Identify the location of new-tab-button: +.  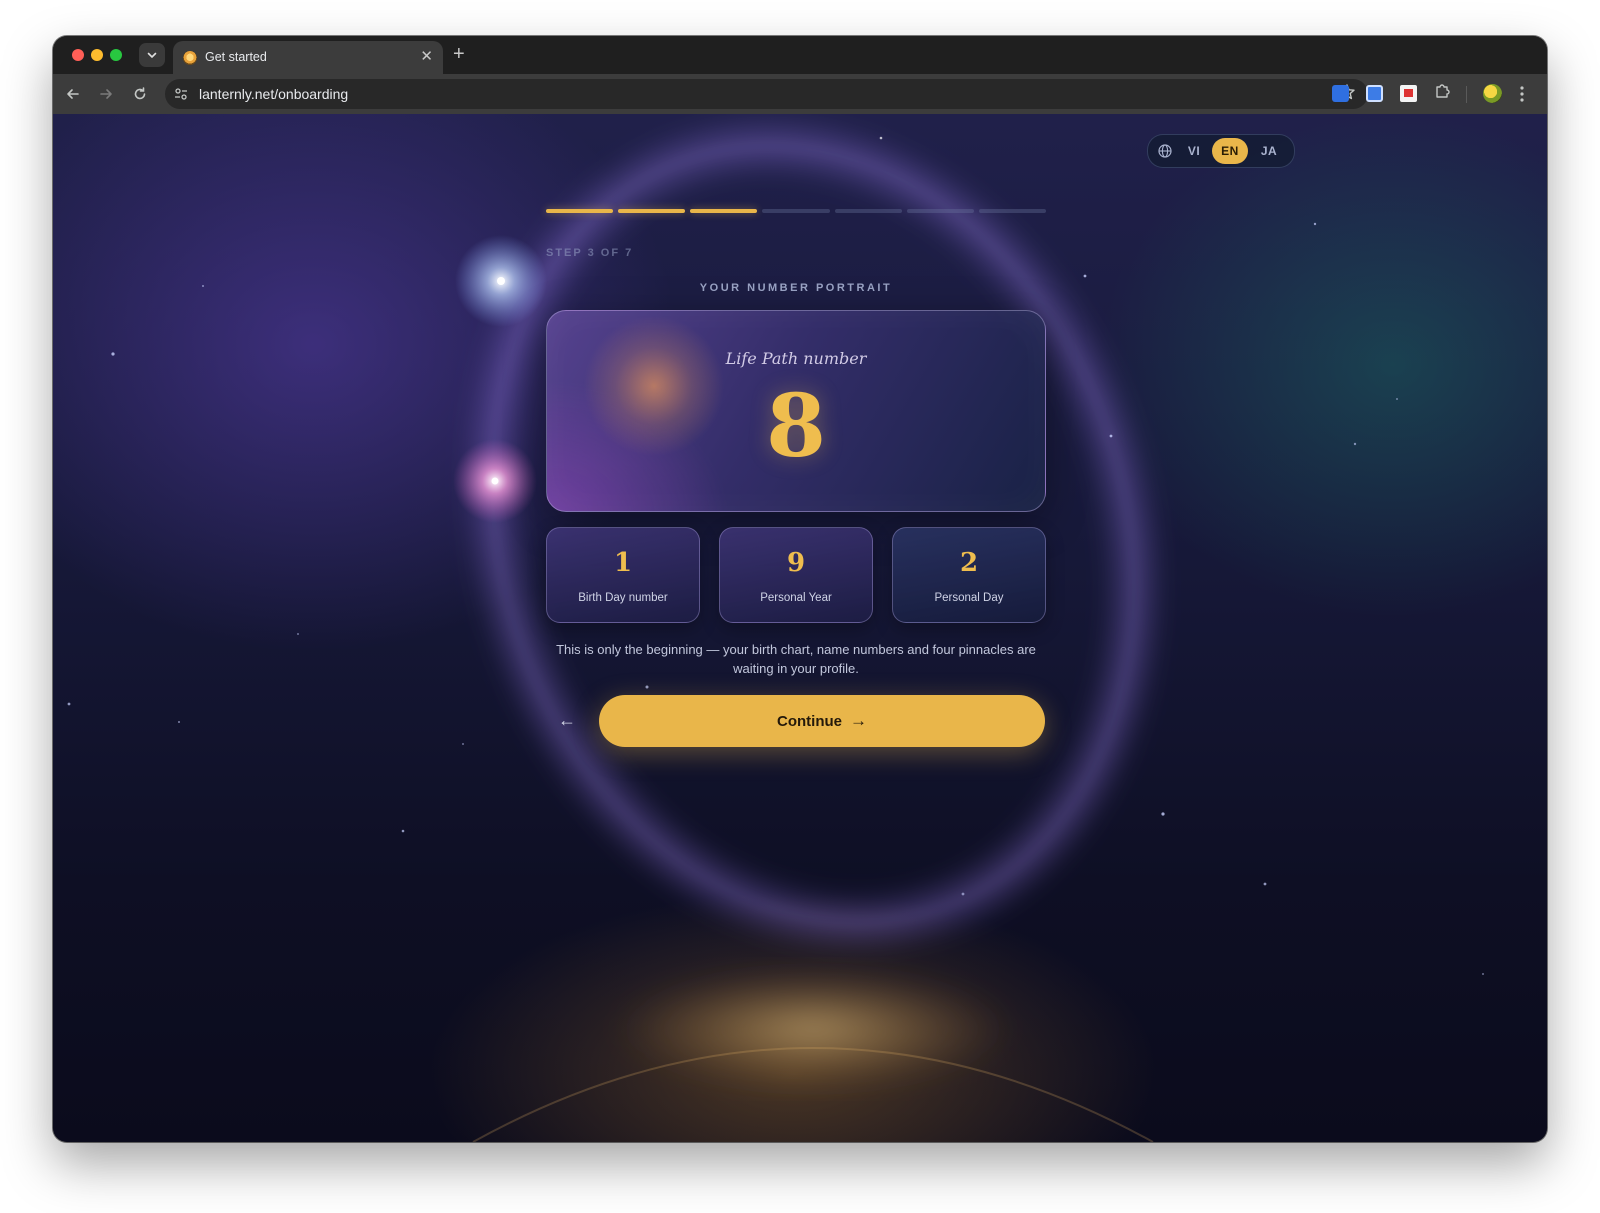
(459, 54).